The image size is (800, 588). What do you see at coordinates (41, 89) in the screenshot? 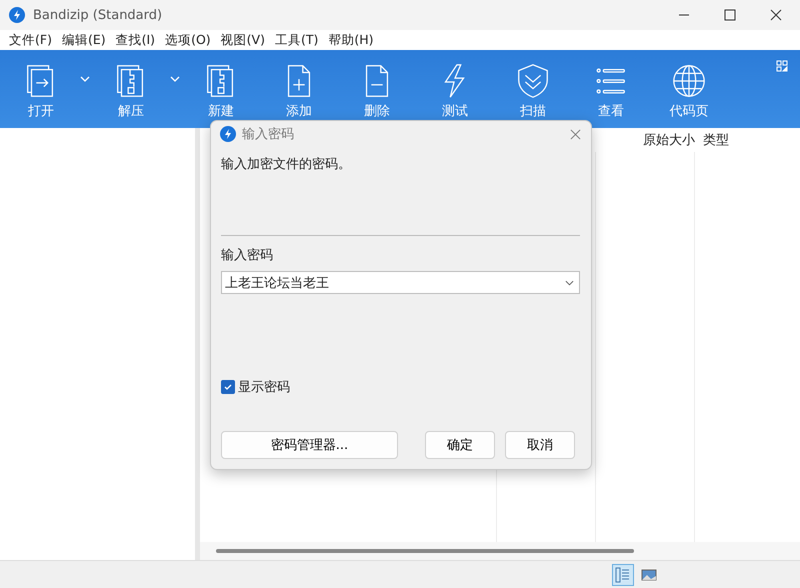
I see `toolbar-button: 打开` at bounding box center [41, 89].